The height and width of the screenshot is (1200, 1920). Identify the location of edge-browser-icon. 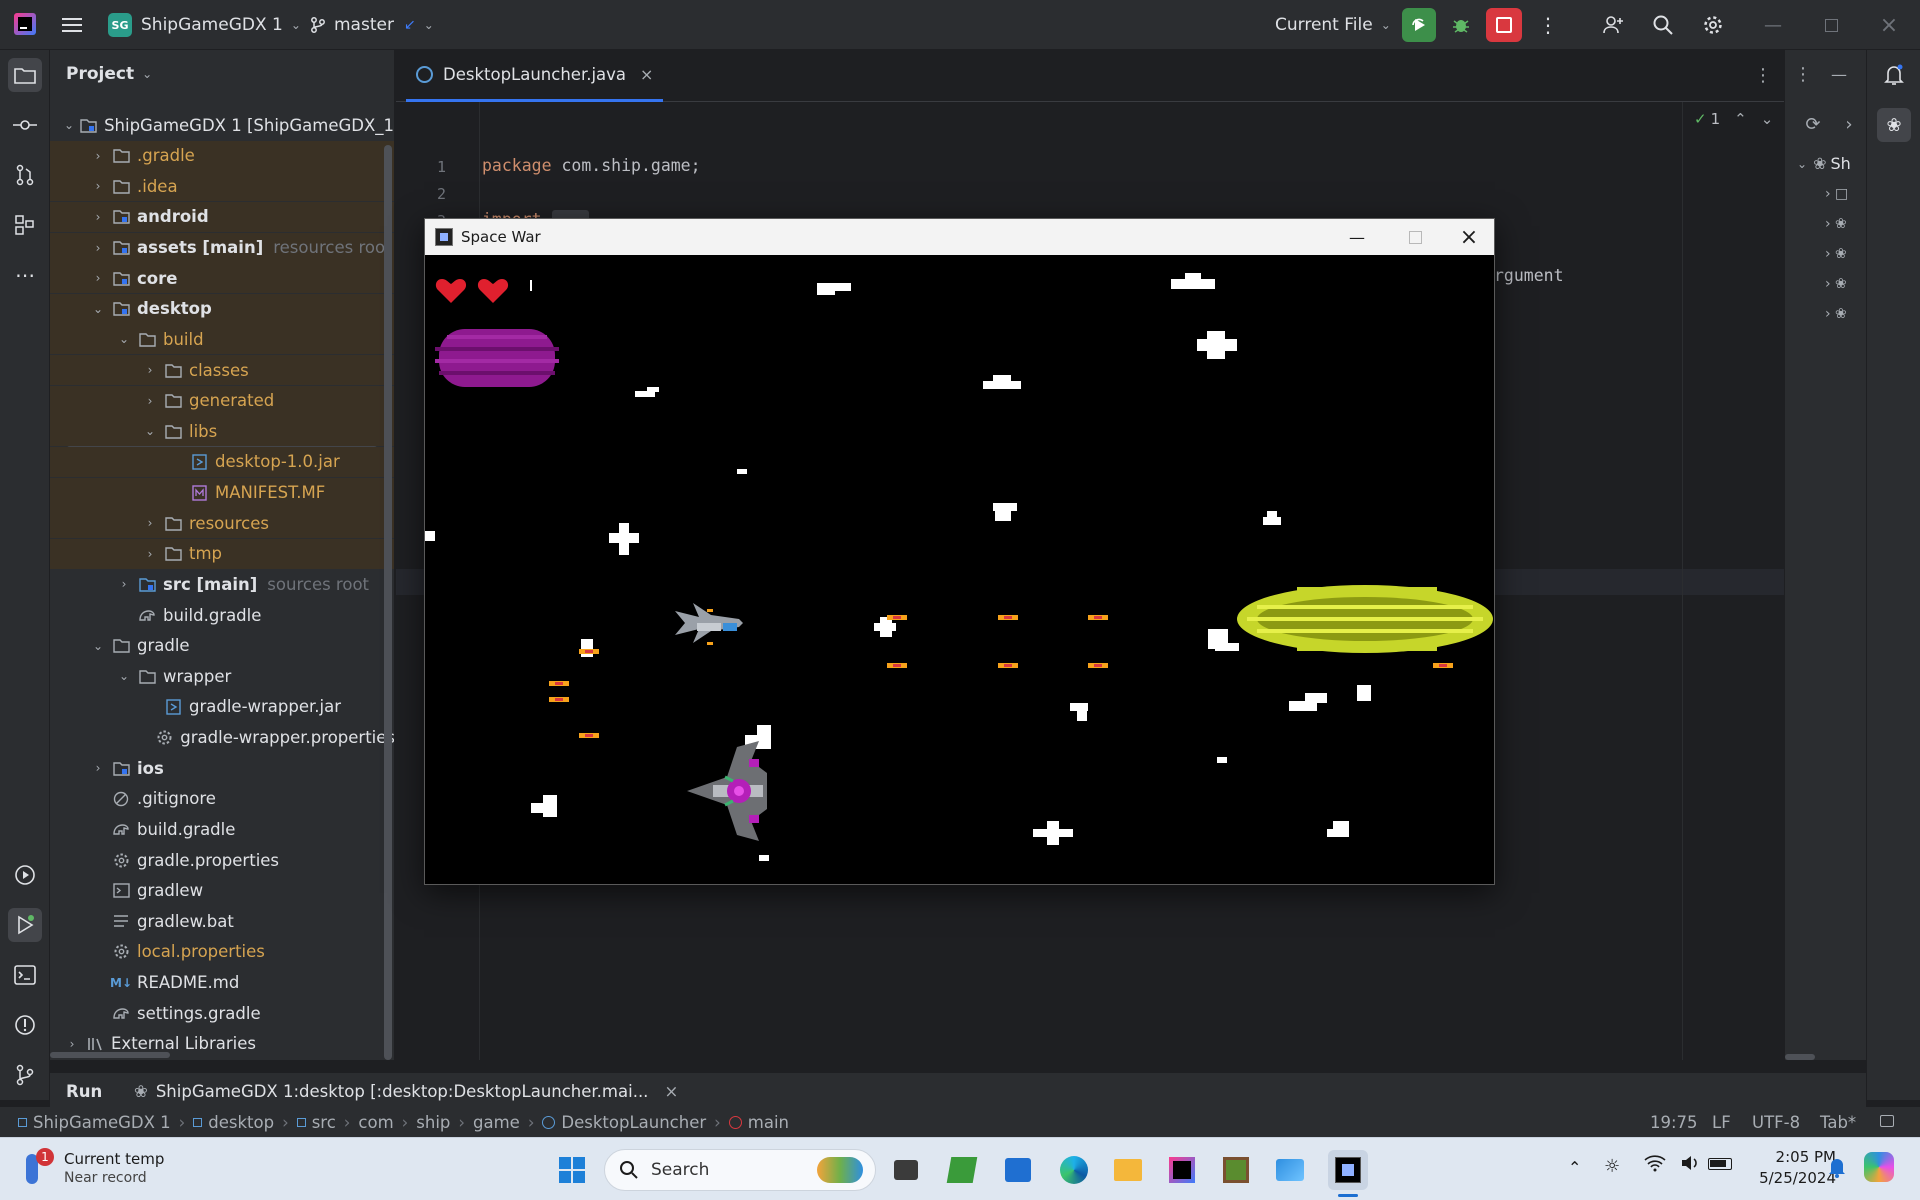
(1074, 1170).